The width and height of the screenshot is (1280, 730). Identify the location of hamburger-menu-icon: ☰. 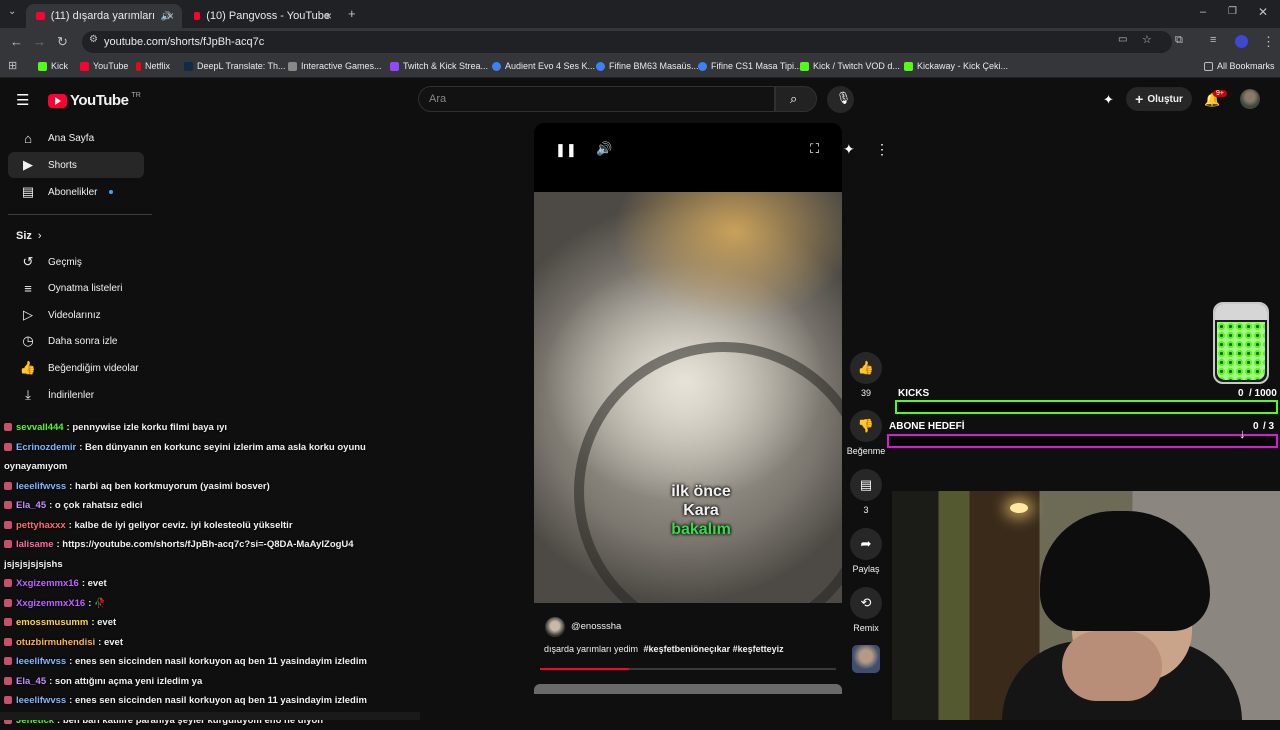
(22, 100).